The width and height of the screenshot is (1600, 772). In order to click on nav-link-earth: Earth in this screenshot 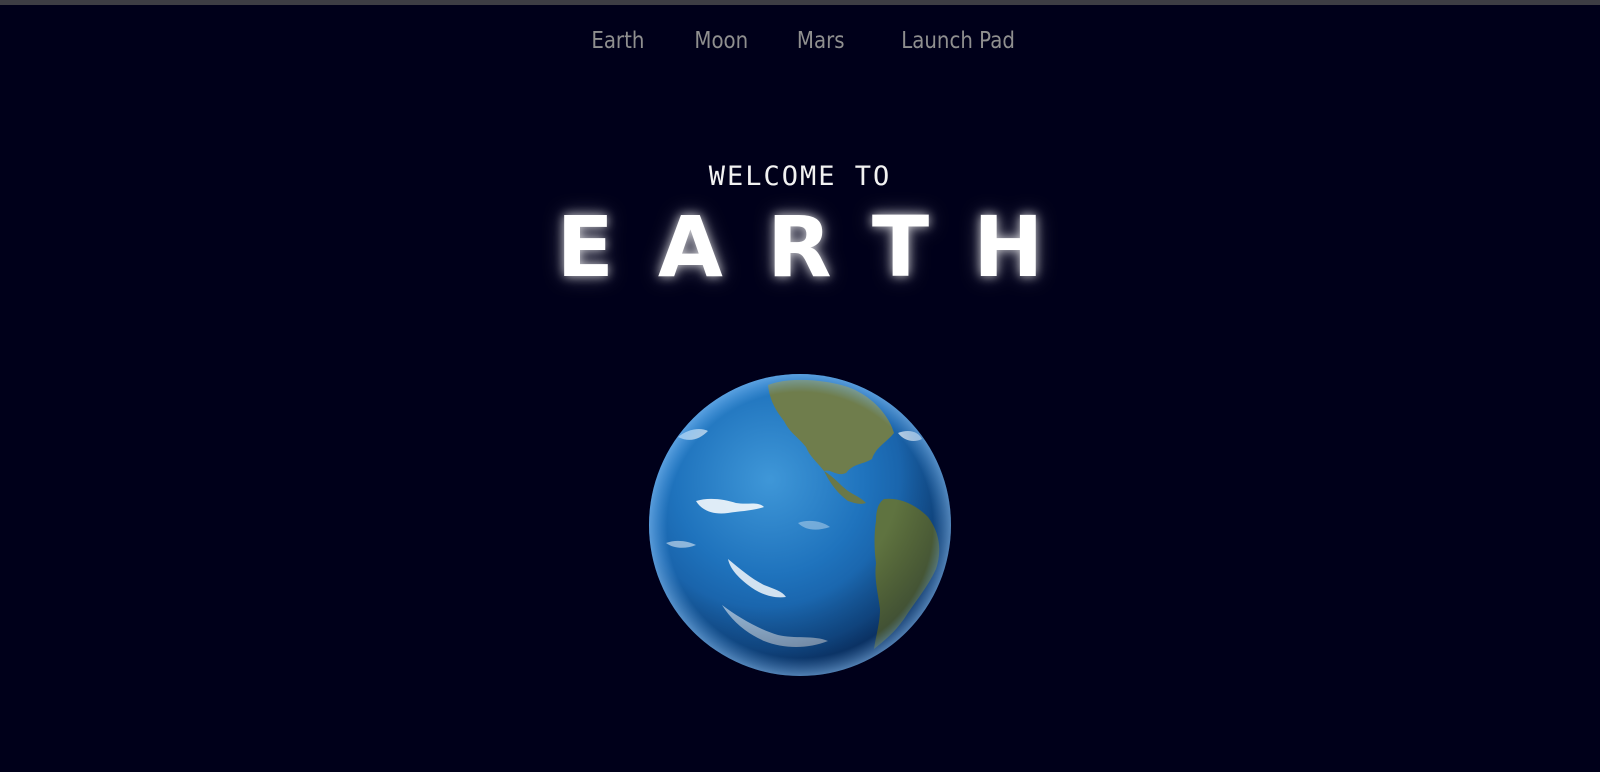, I will do `click(617, 41)`.